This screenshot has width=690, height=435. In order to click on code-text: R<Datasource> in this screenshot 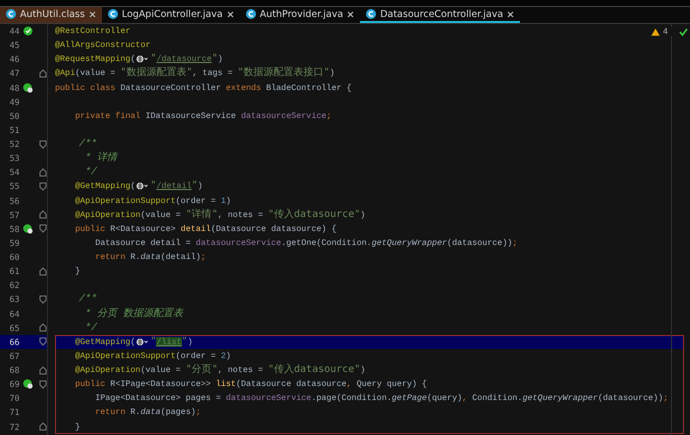, I will do `click(143, 229)`.